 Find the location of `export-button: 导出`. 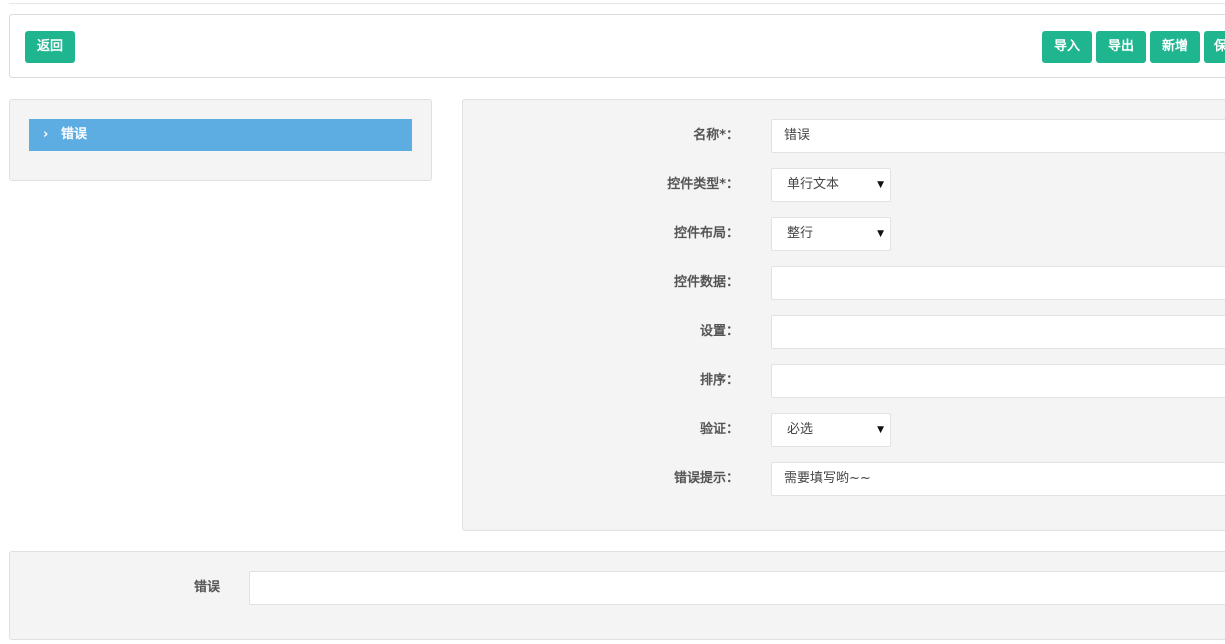

export-button: 导出 is located at coordinates (1121, 47).